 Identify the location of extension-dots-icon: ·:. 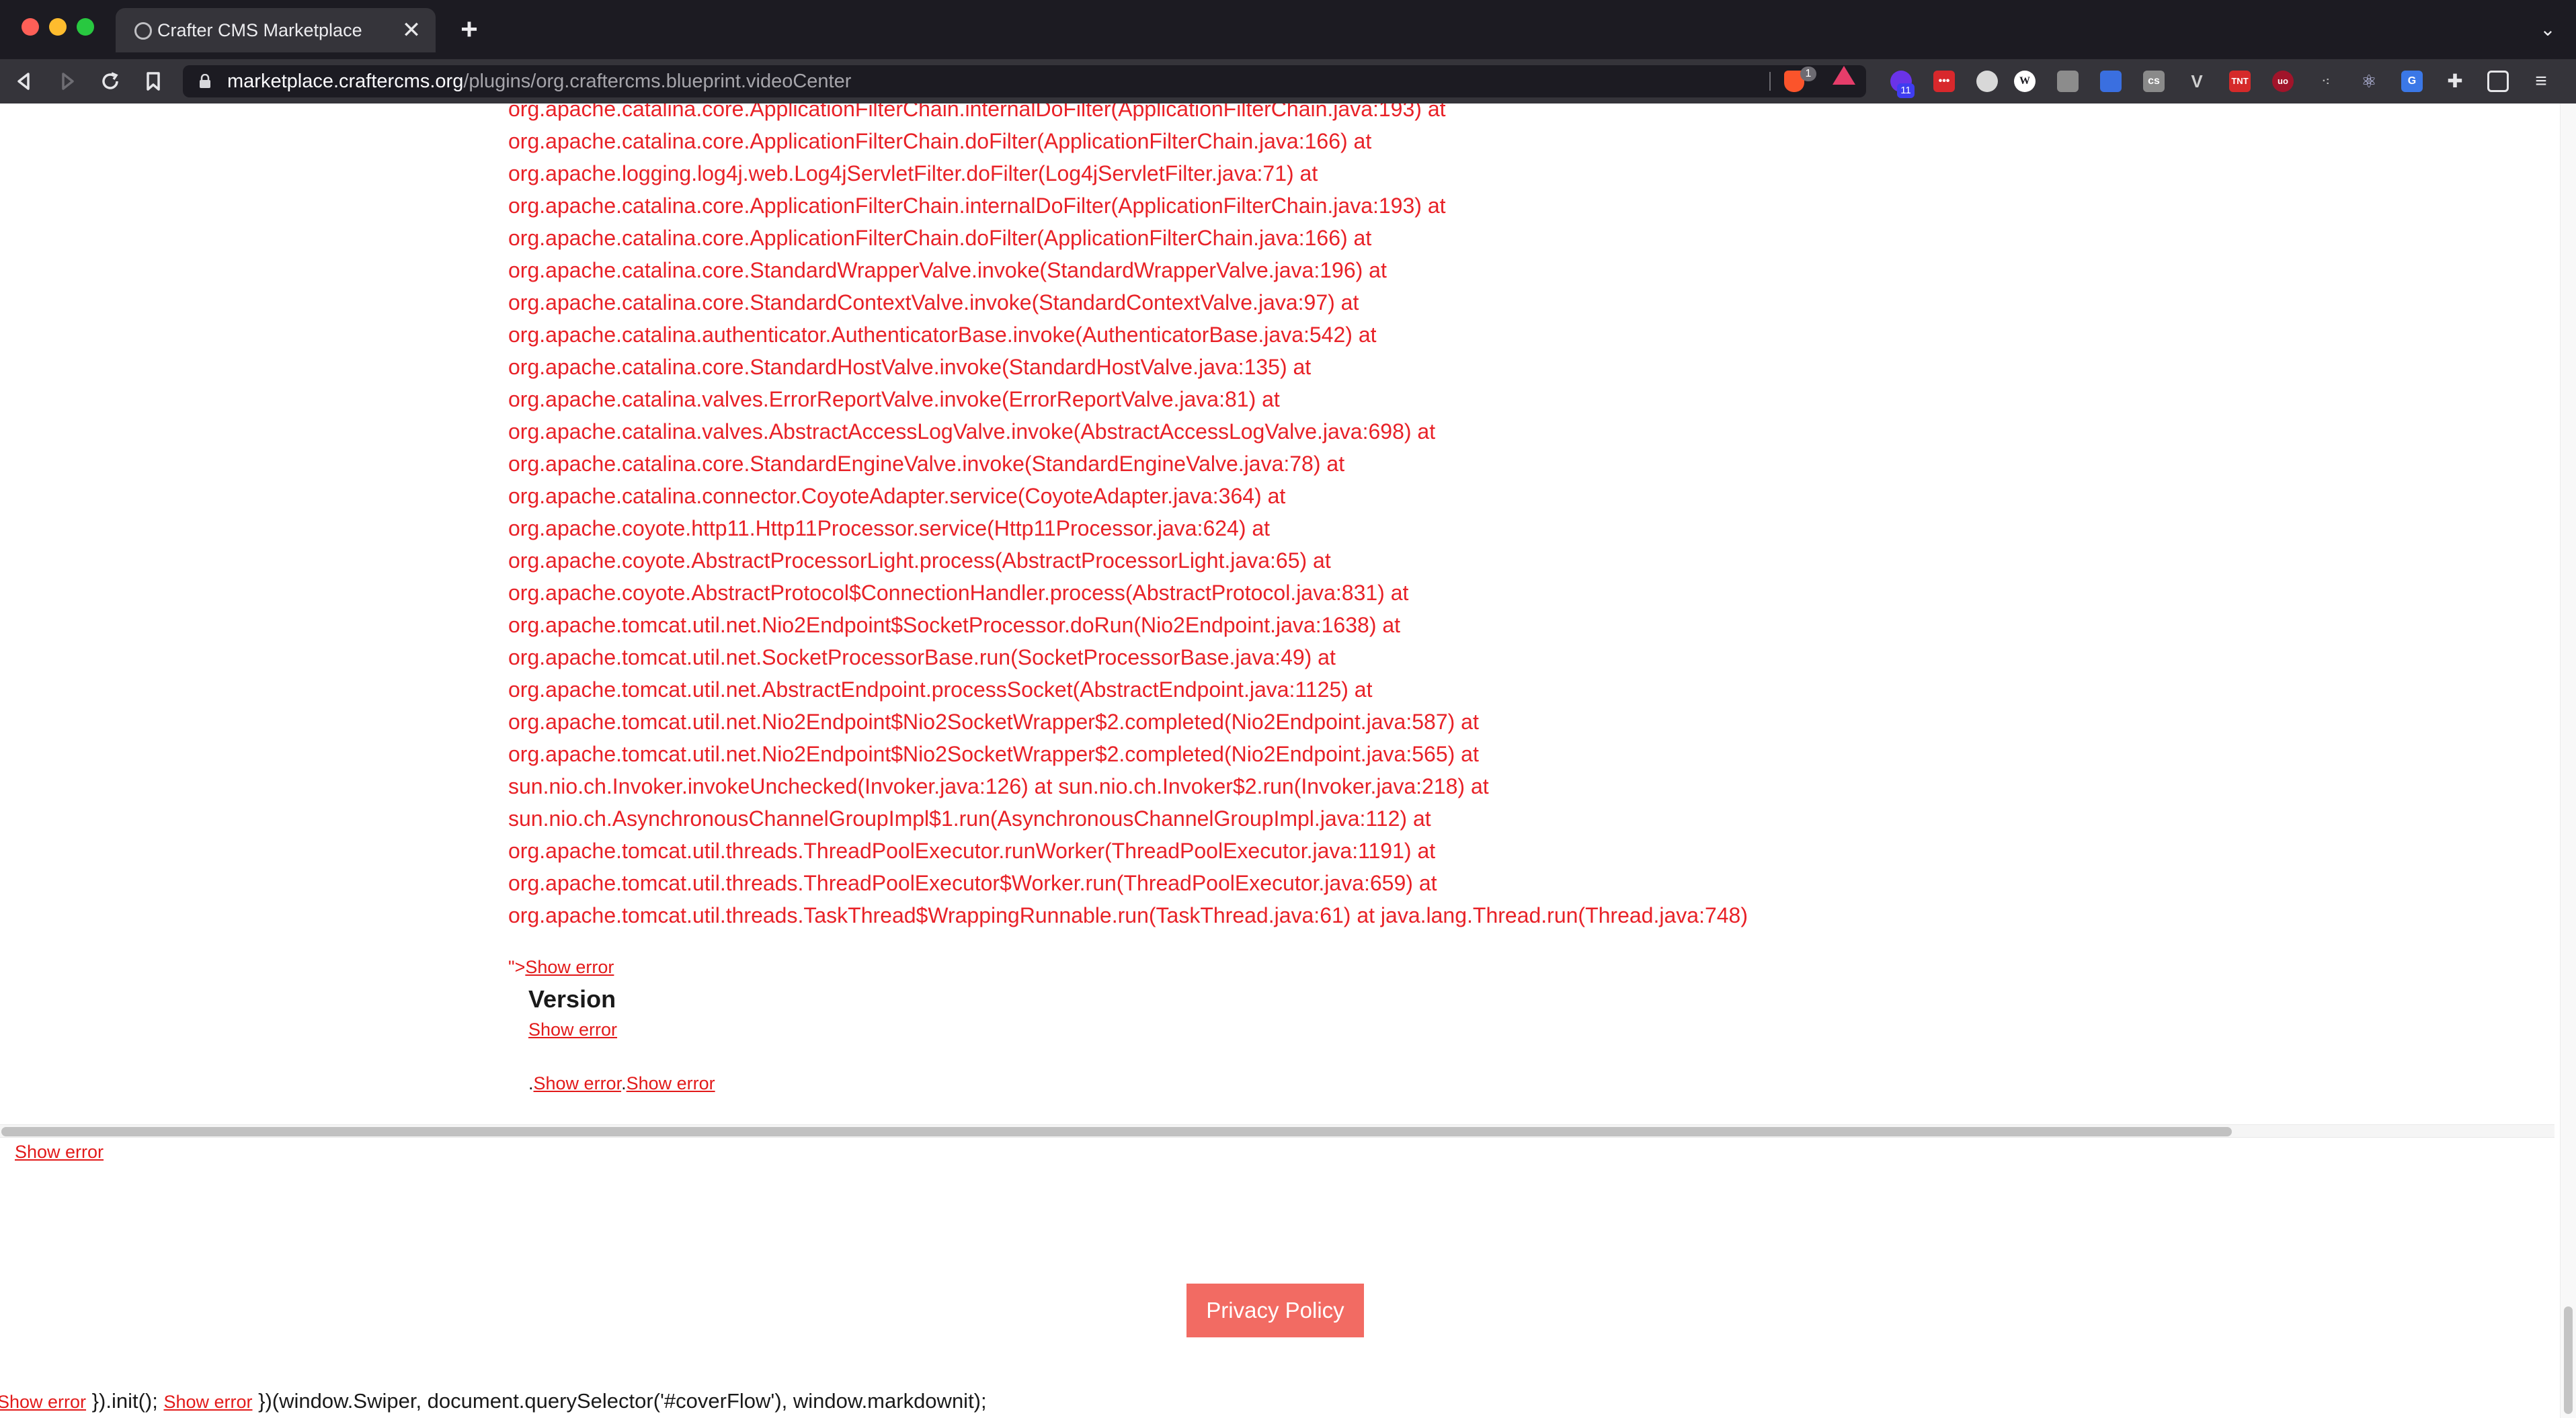
(2326, 81).